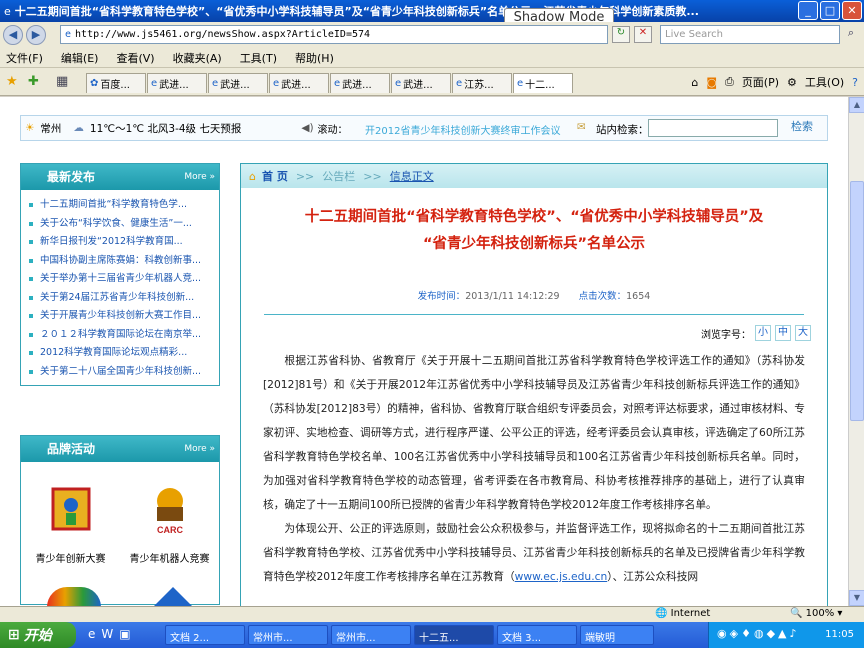  I want to click on volume-icon: ♪, so click(793, 633).